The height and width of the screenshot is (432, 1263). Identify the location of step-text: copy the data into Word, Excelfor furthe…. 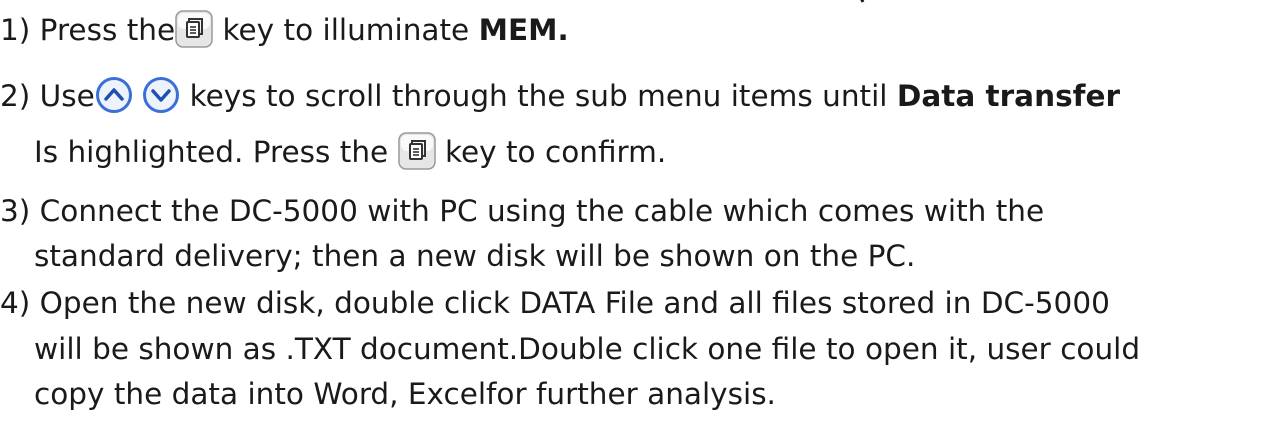
(405, 394).